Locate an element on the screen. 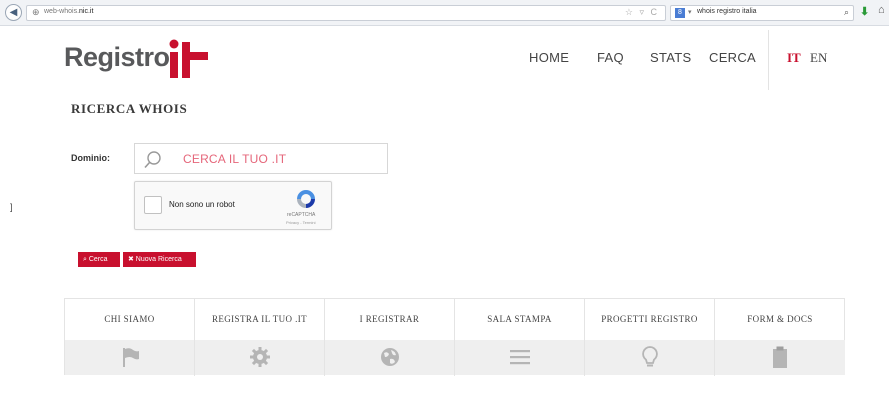 Image resolution: width=889 pixels, height=406 pixels. url-text: web-whois.nic.it is located at coordinates (69, 11).